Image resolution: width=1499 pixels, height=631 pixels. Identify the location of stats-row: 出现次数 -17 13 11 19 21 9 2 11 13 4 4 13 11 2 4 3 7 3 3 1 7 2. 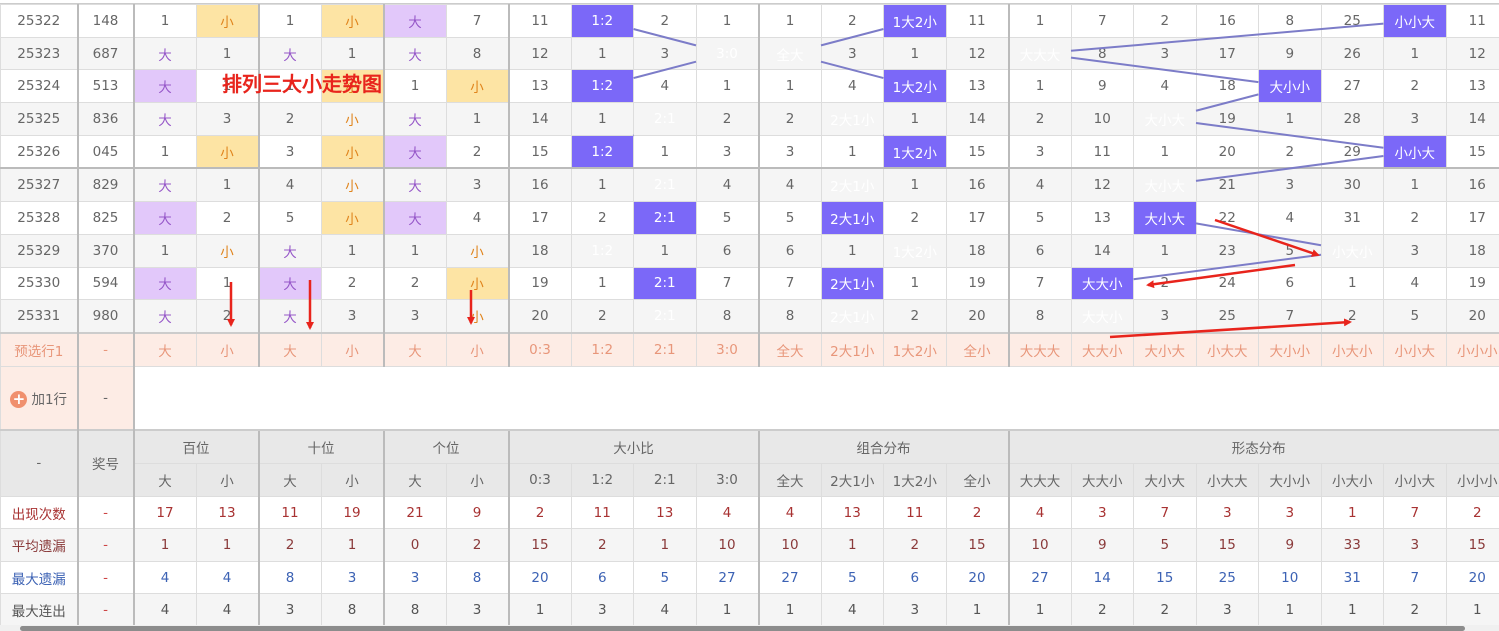
(749, 512).